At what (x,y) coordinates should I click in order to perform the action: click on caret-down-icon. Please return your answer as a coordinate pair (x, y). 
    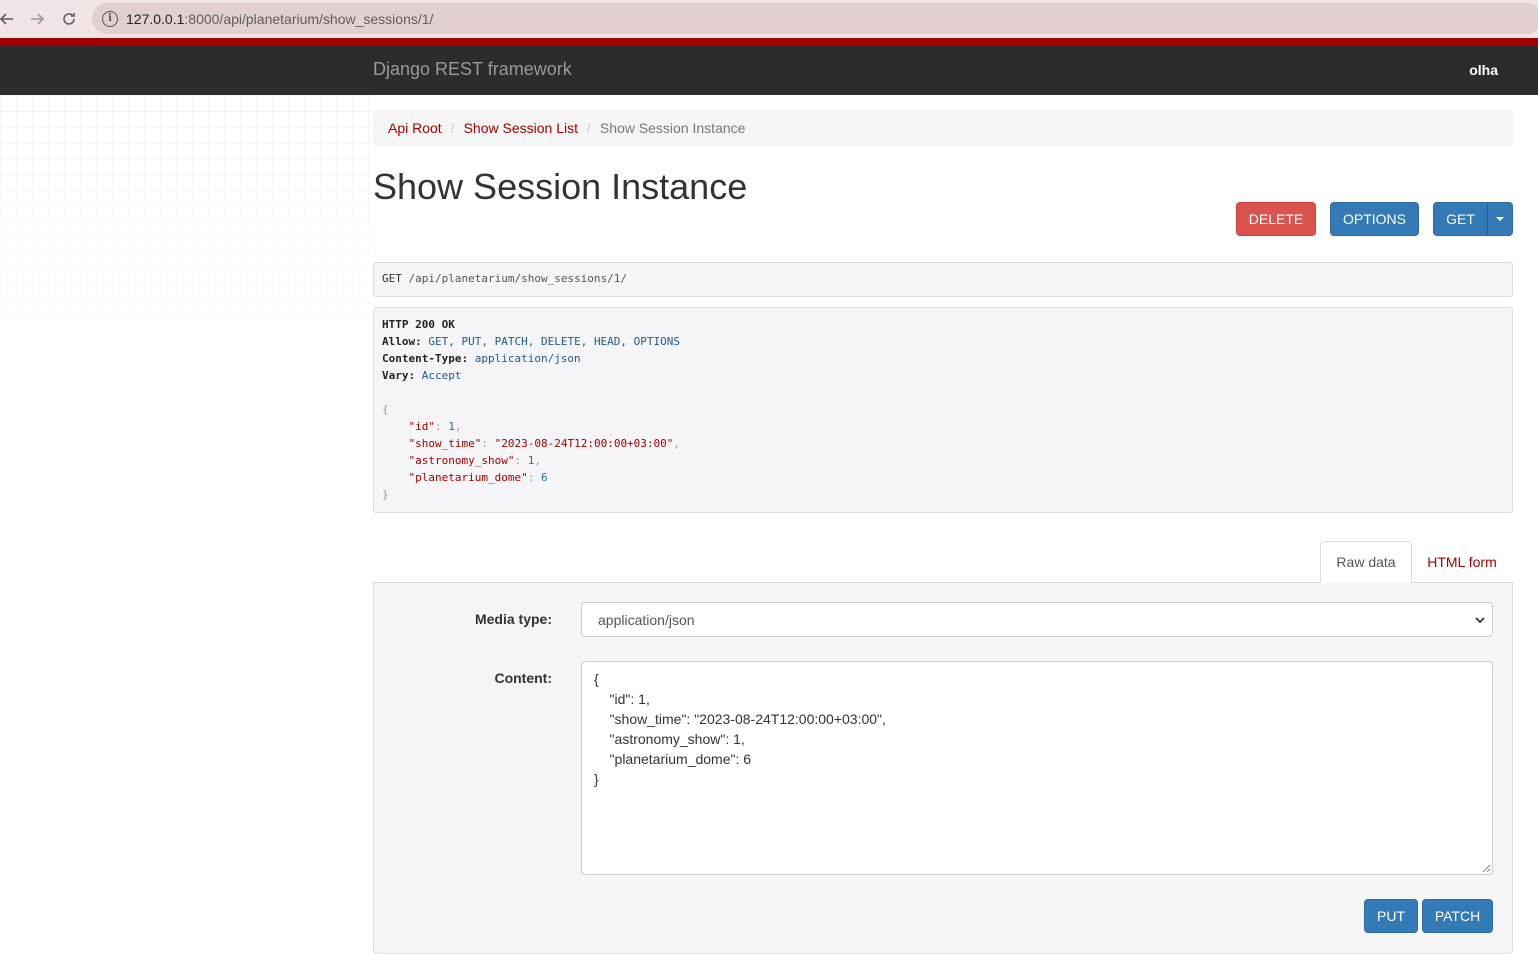
    Looking at the image, I should click on (1500, 219).